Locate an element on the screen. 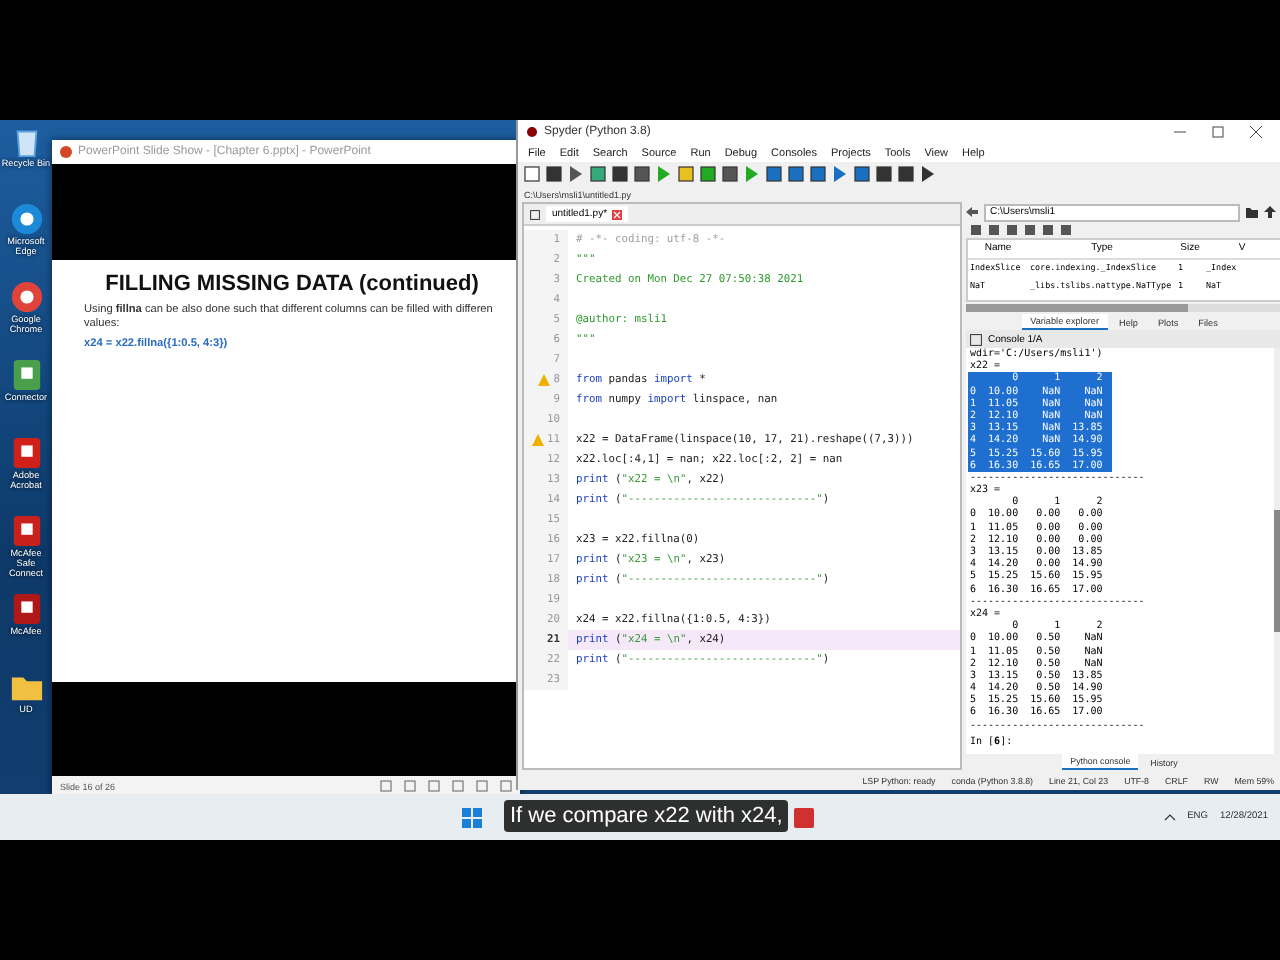 The image size is (1280, 960). back-arrow-icon is located at coordinates (972, 212).